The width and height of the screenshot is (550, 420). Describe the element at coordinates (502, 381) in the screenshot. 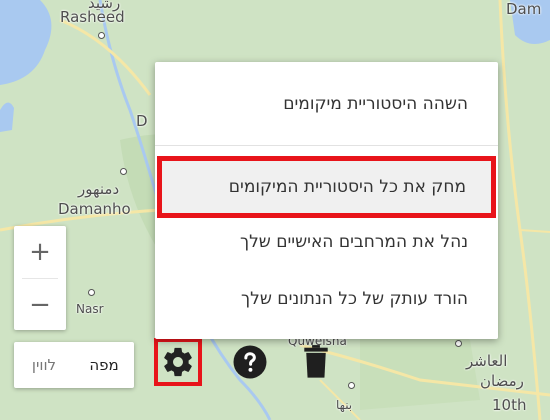

I see `map-label-ramadan-ar: رمضان` at that location.